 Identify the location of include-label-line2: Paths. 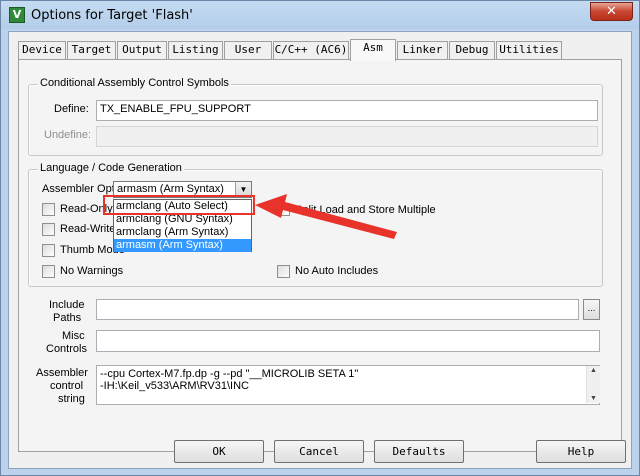
(67, 318).